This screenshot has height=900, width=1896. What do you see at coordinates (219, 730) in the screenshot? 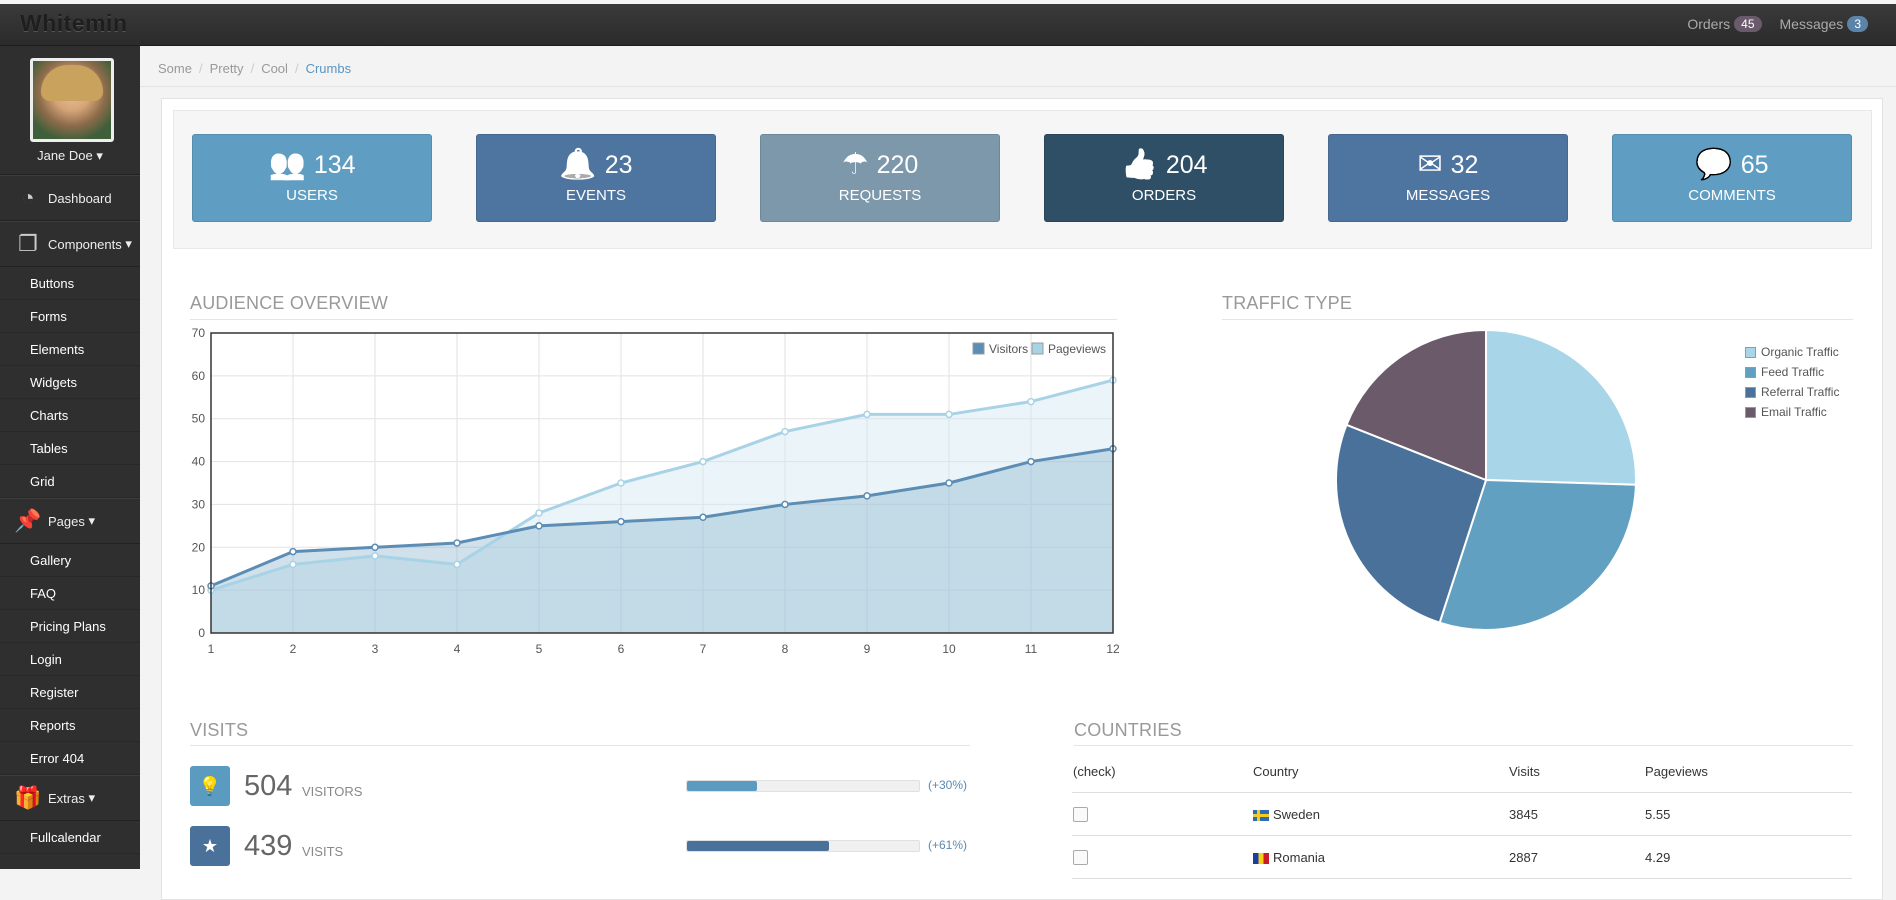
I see `visits-title: VISITS` at bounding box center [219, 730].